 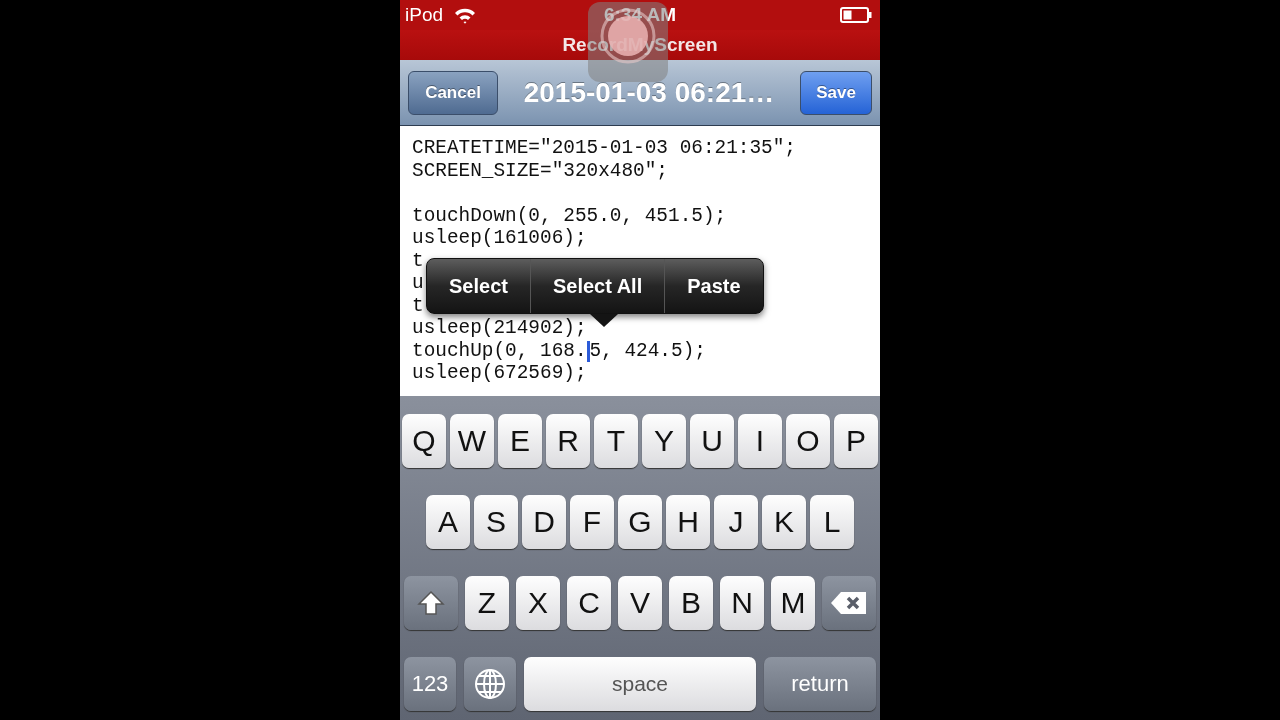 What do you see at coordinates (784, 522) in the screenshot?
I see `letter-key: K` at bounding box center [784, 522].